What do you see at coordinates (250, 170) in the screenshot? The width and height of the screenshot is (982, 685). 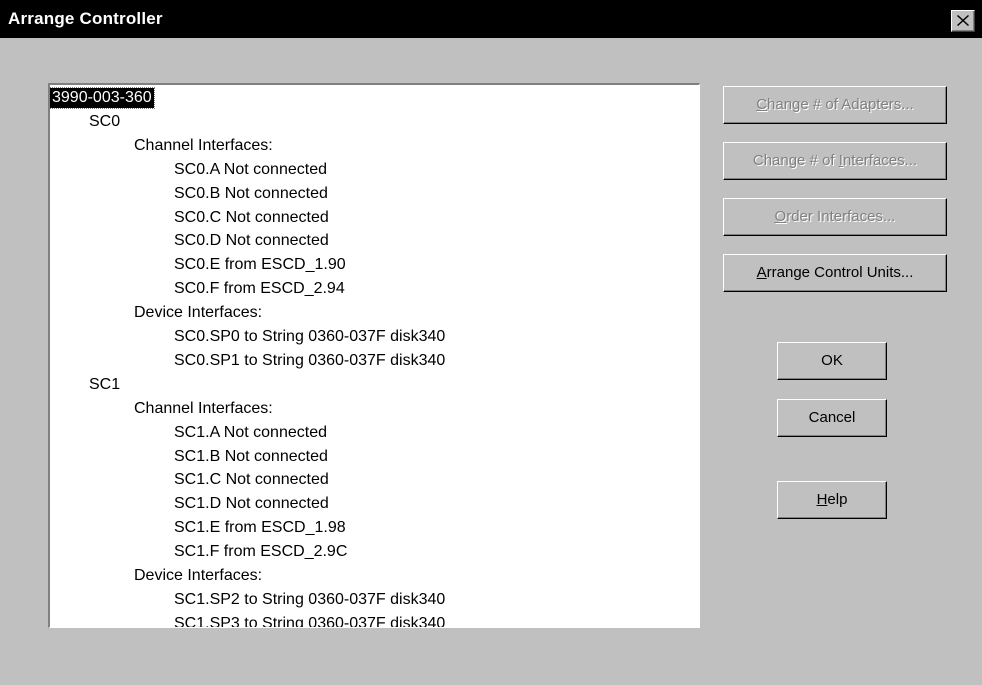 I see `tree-item: SC0.A Not connected` at bounding box center [250, 170].